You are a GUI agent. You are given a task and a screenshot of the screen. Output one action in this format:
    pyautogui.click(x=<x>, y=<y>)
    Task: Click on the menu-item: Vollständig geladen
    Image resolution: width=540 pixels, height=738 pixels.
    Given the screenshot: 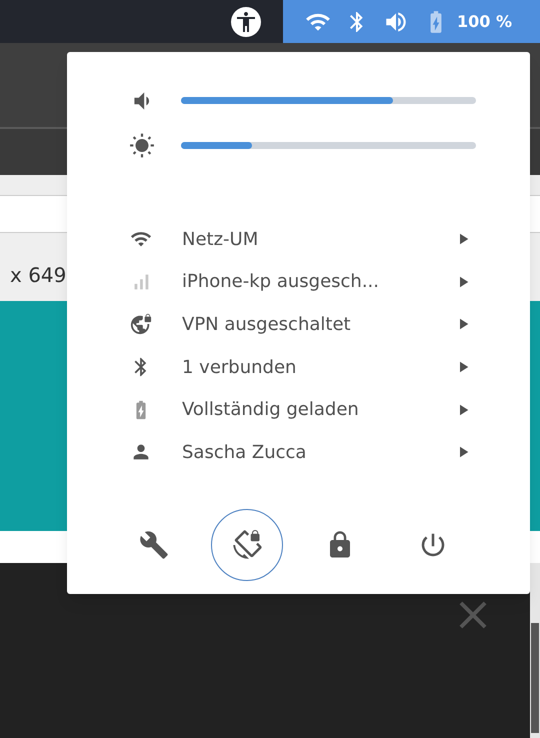 What is the action you would take?
    pyautogui.click(x=298, y=409)
    